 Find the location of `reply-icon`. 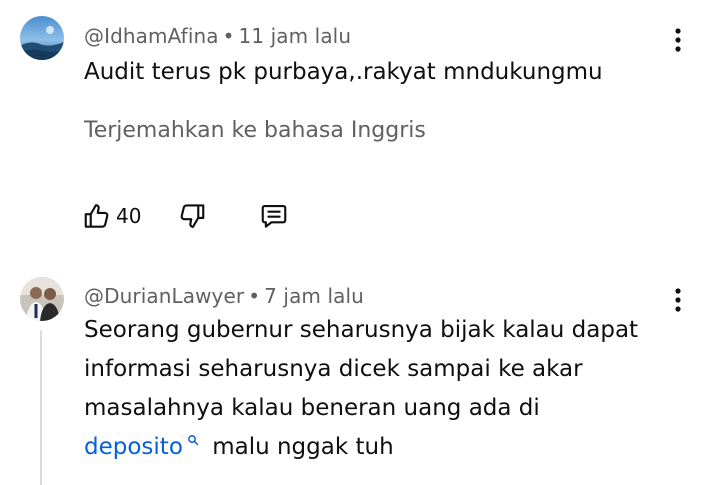

reply-icon is located at coordinates (274, 216).